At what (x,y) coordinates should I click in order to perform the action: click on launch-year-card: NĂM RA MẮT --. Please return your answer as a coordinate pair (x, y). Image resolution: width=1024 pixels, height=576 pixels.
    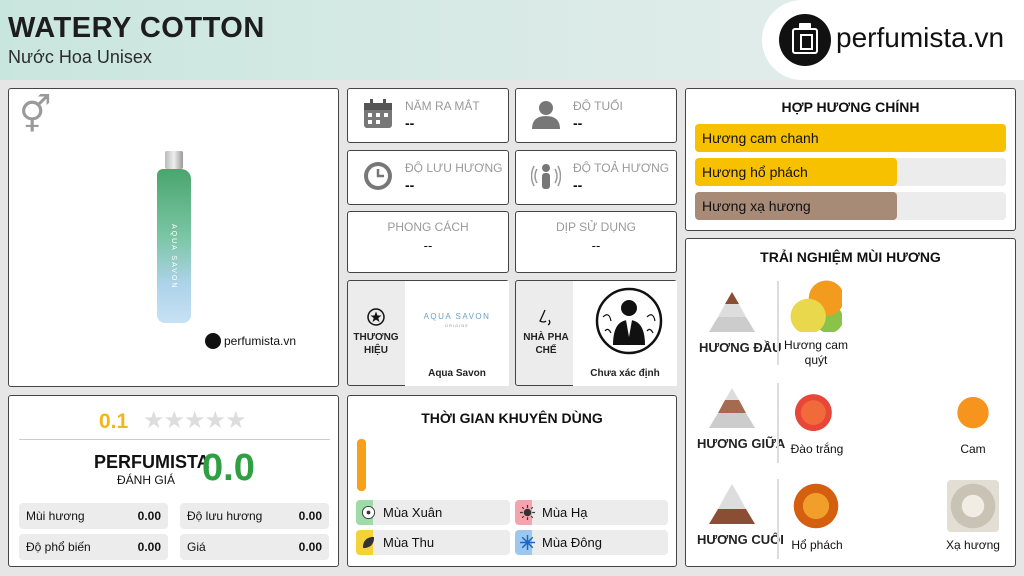
    Looking at the image, I should click on (428, 115).